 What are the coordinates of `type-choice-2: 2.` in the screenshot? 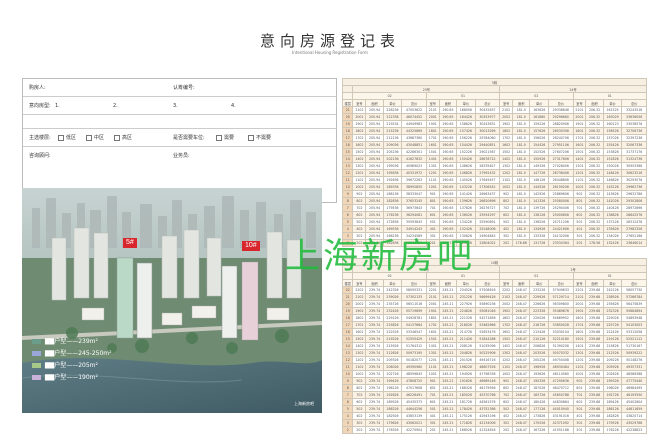 It's located at (115, 106).